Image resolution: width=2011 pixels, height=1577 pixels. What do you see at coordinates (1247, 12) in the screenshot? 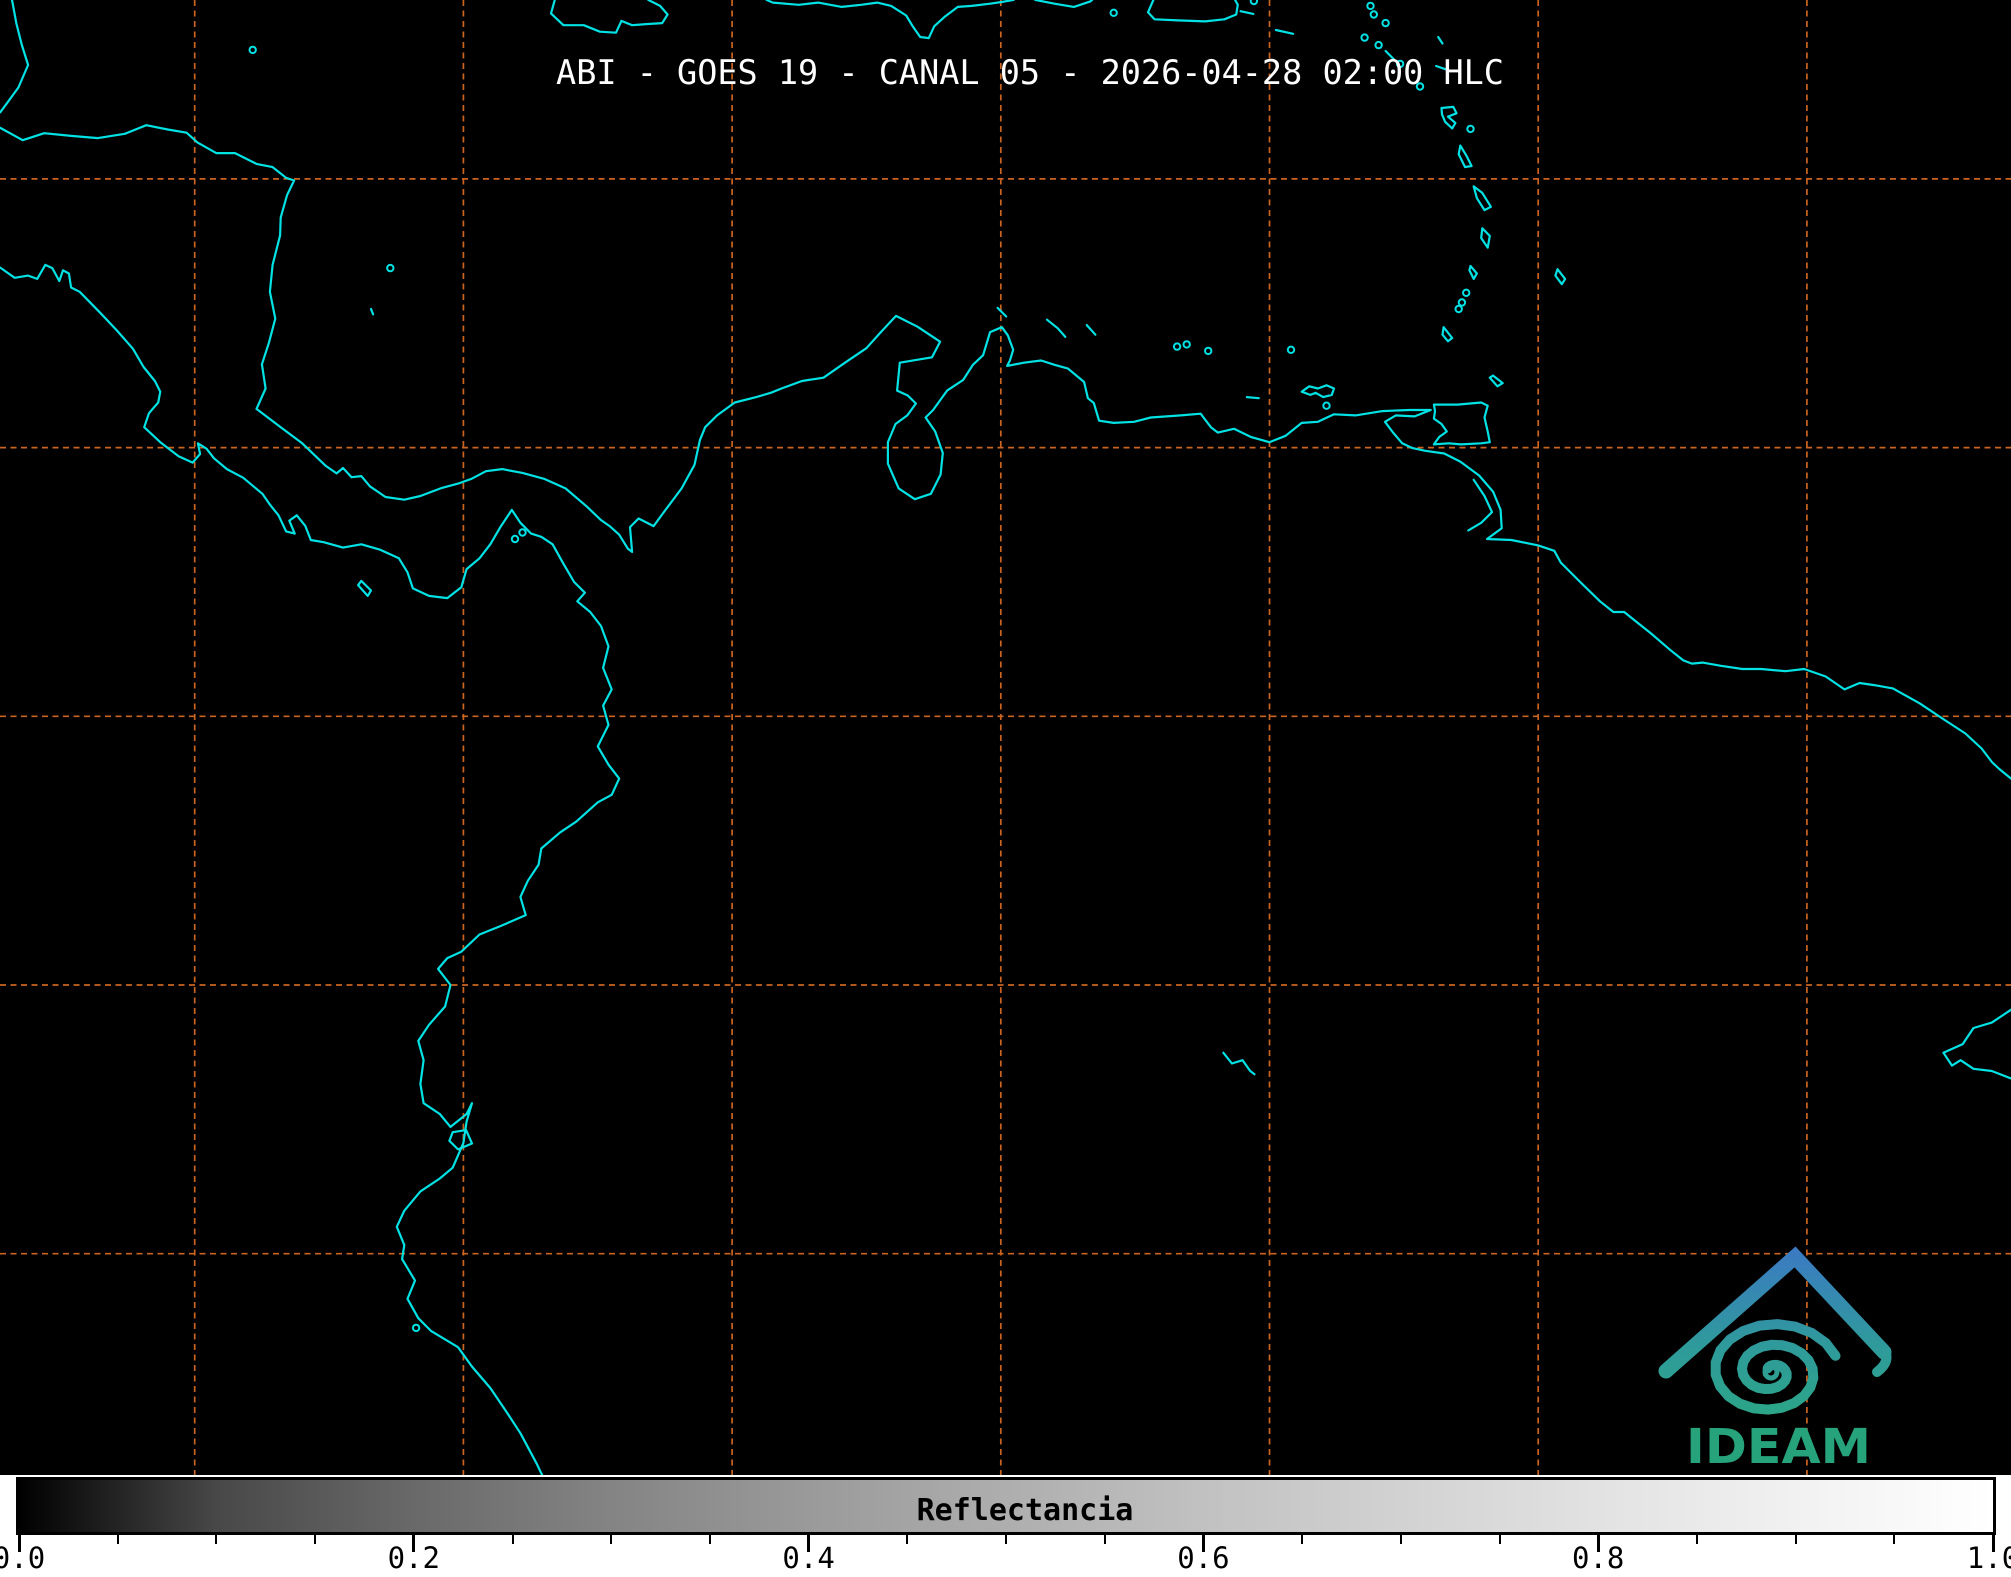
I see `coastline-vieques` at bounding box center [1247, 12].